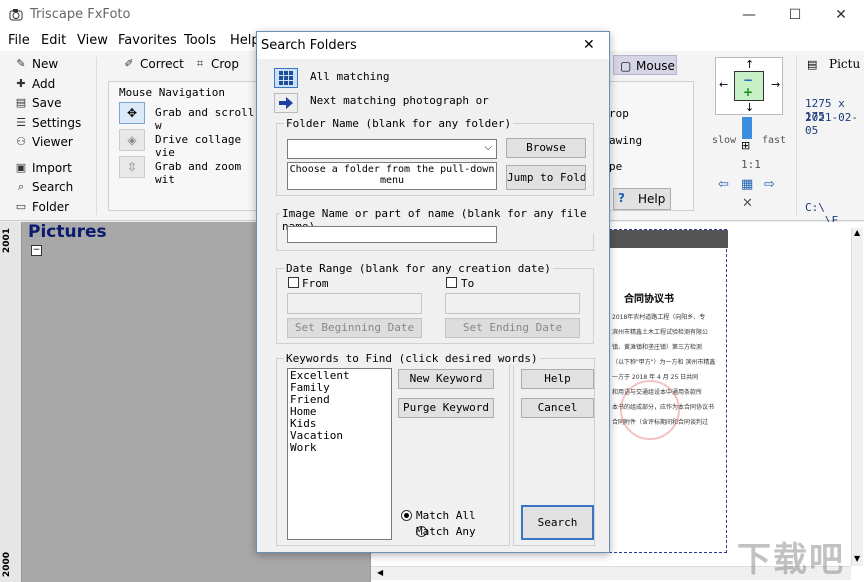 Image resolution: width=864 pixels, height=582 pixels. What do you see at coordinates (446, 531) in the screenshot?
I see `match-any-label: Match Any` at bounding box center [446, 531].